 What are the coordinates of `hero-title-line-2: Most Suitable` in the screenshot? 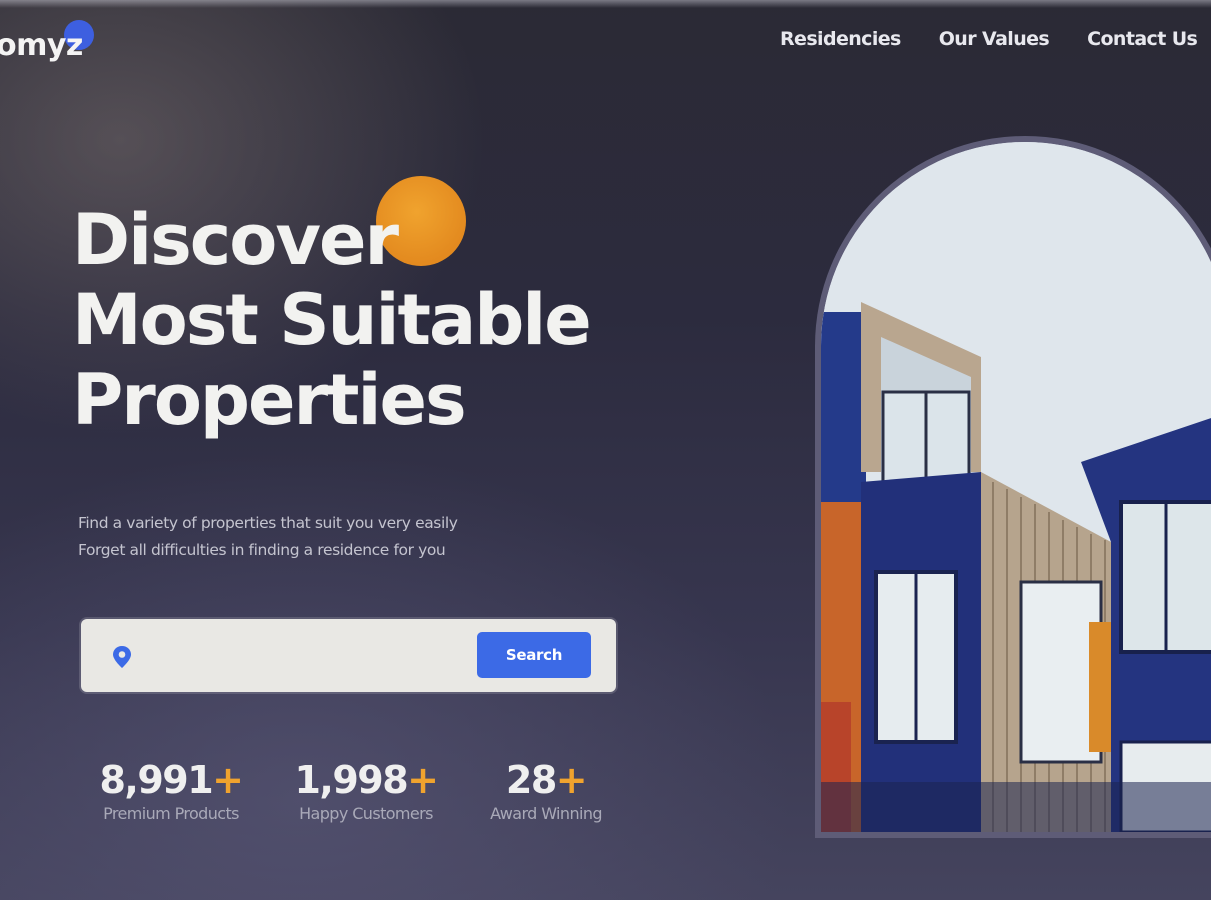 It's located at (332, 320).